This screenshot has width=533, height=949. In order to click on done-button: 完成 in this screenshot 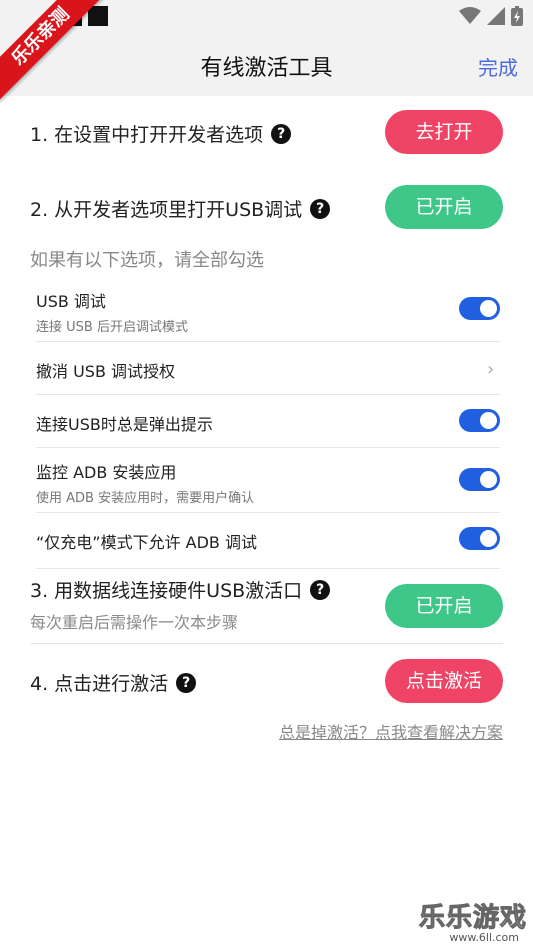, I will do `click(498, 66)`.